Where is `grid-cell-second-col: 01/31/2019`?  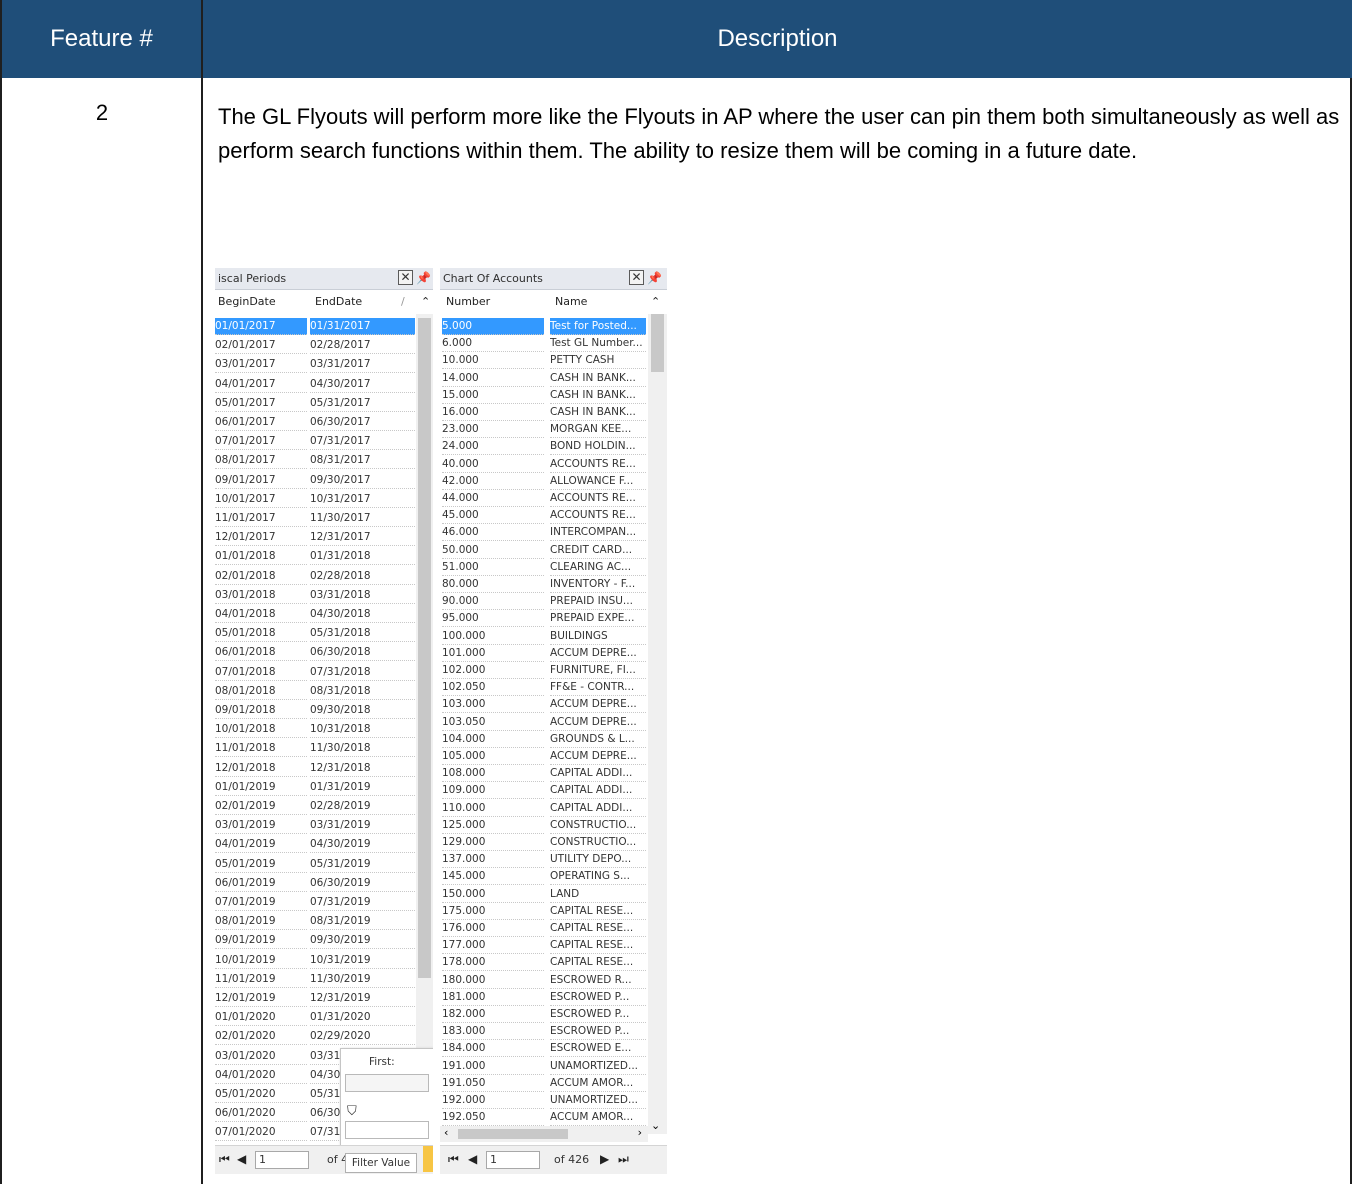
grid-cell-second-col: 01/31/2019 is located at coordinates (362, 787).